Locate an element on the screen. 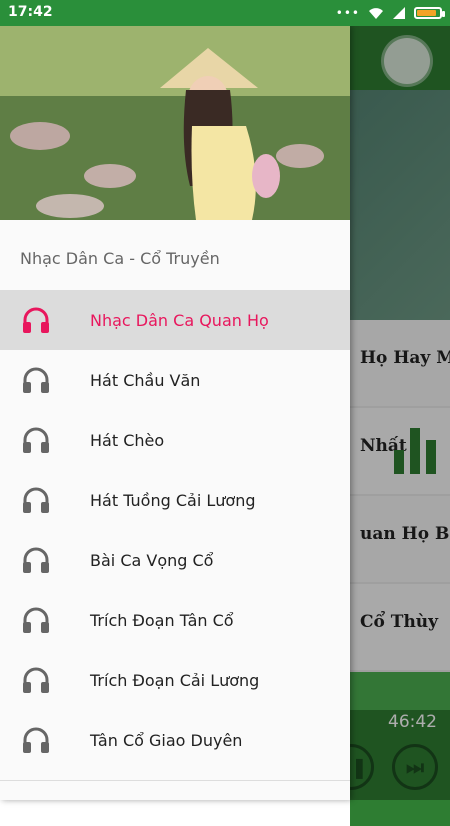 The height and width of the screenshot is (826, 450). wifi-icon is located at coordinates (376, 13).